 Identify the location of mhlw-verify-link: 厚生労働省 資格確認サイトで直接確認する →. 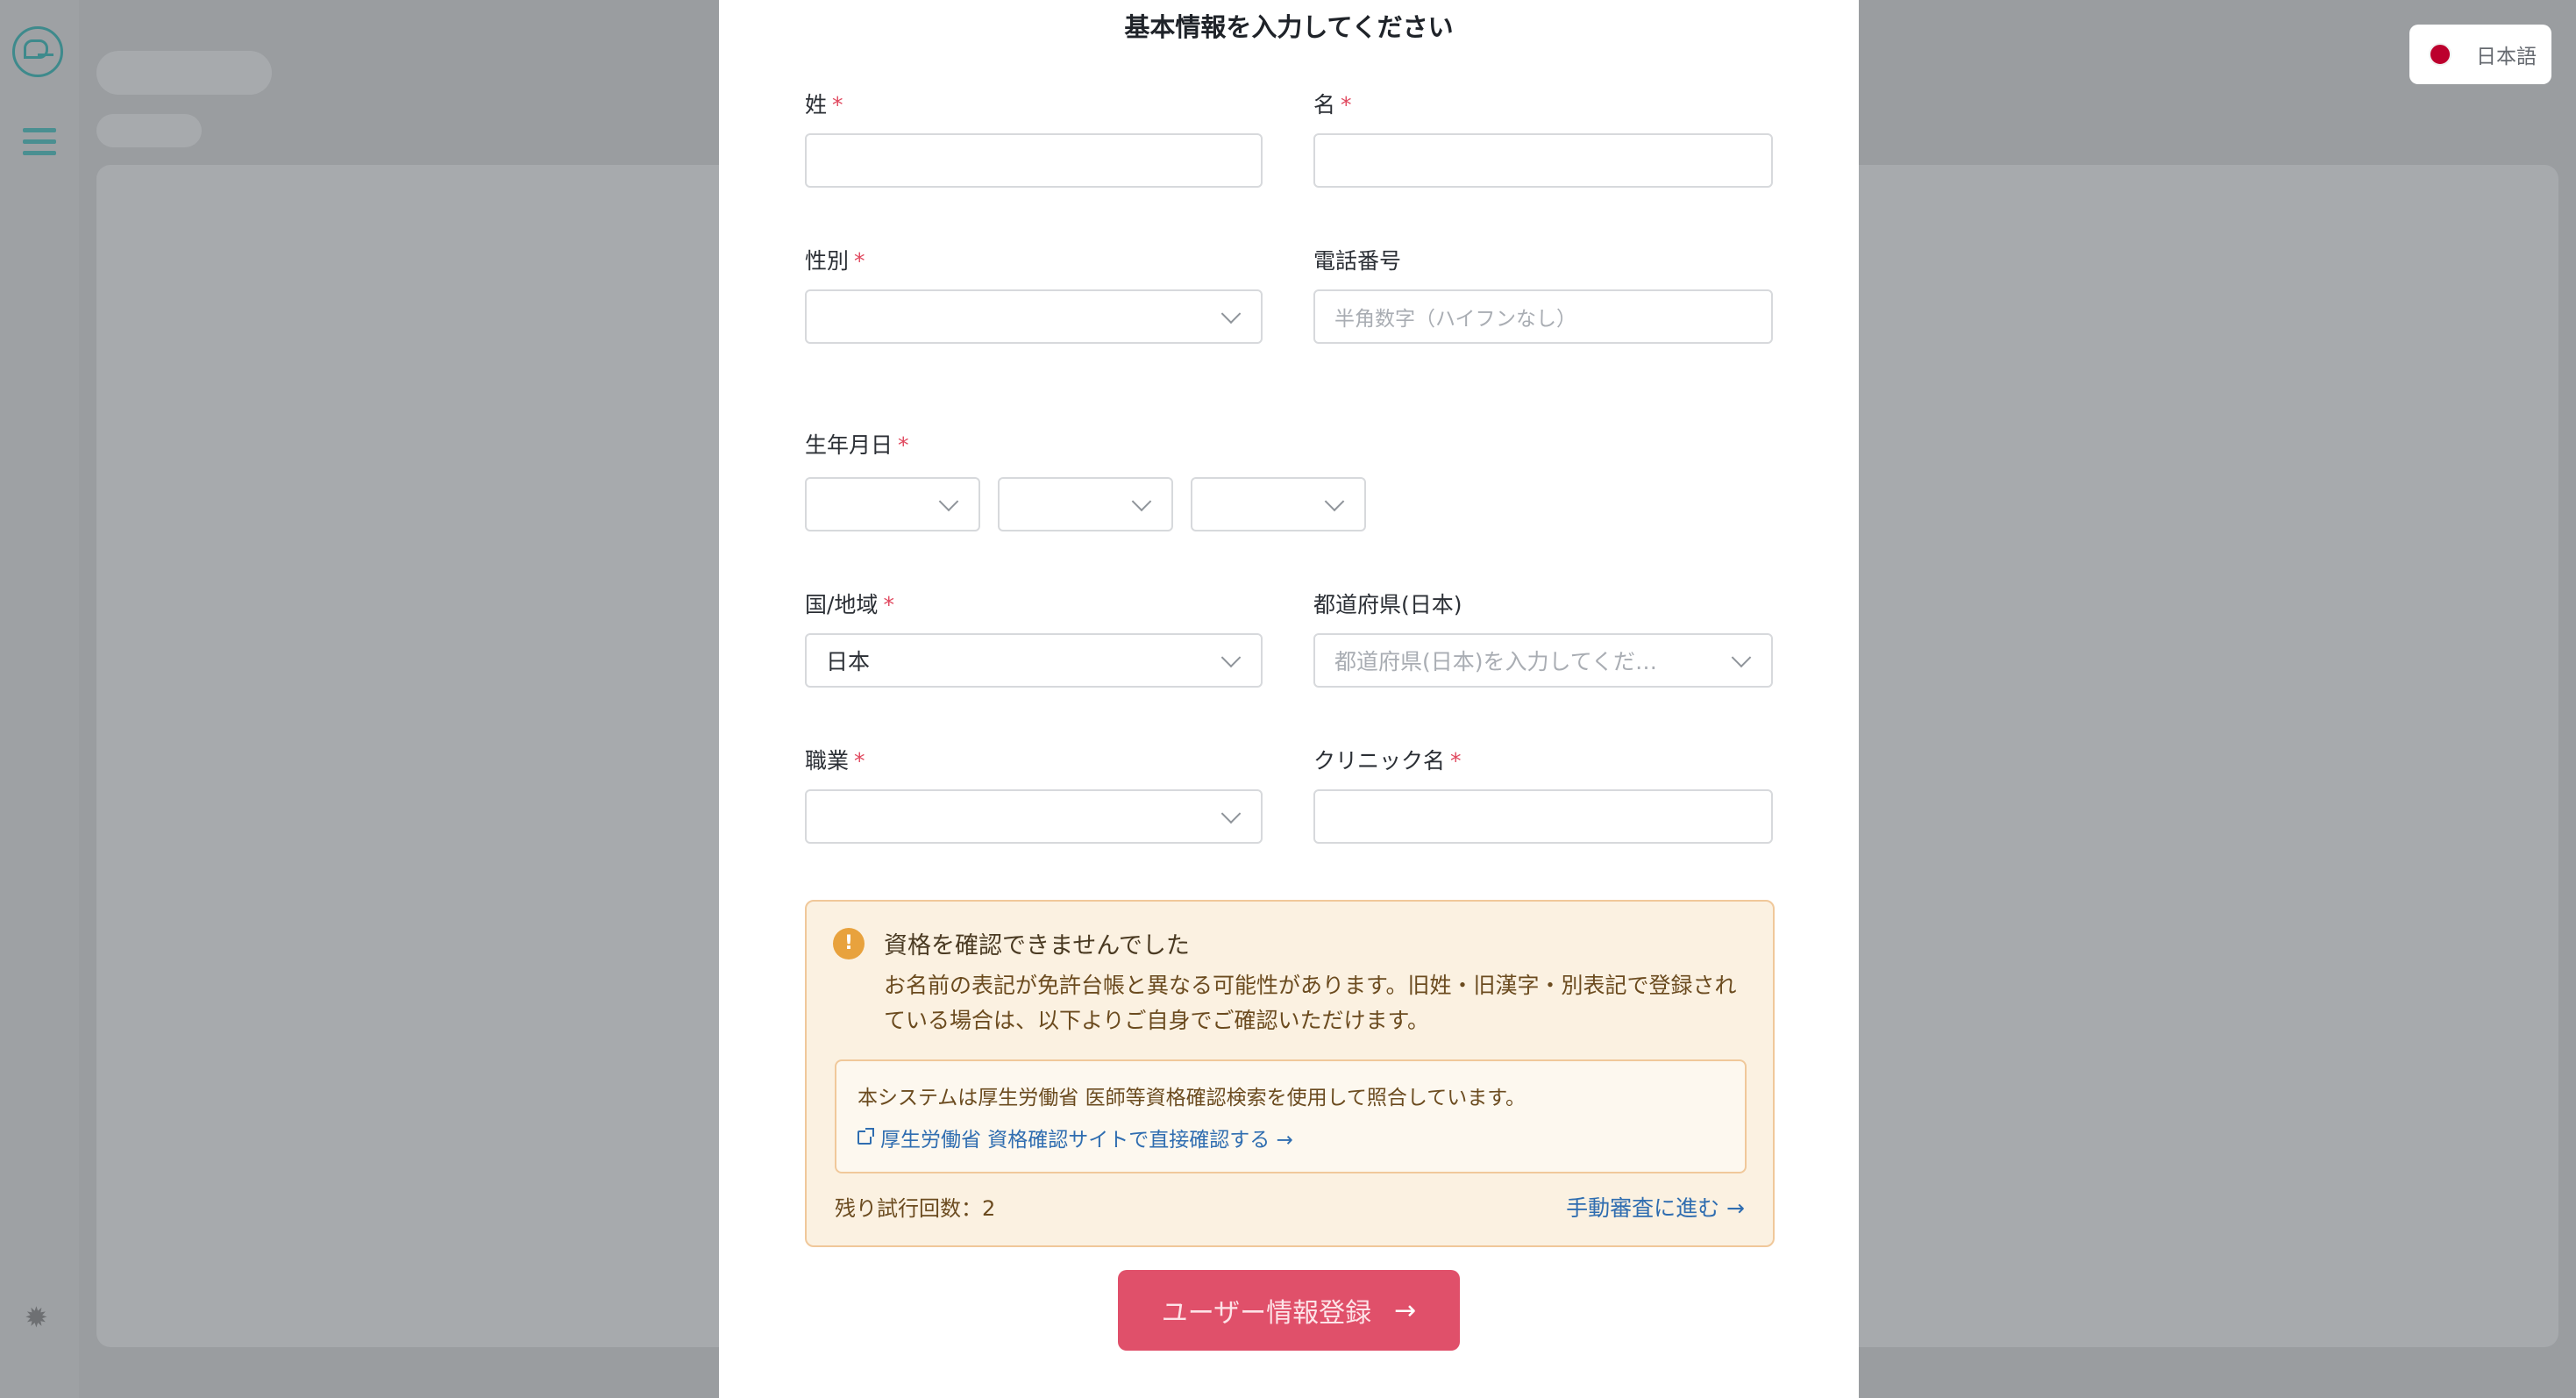
(1075, 1137).